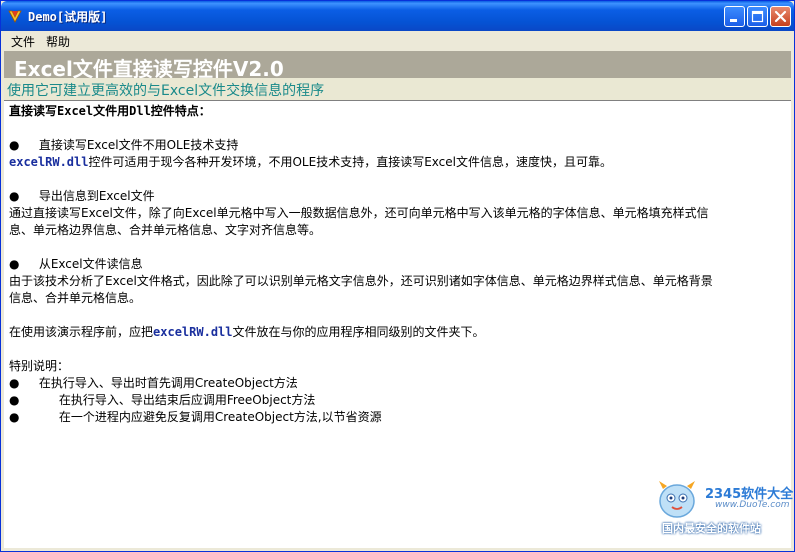 Image resolution: width=795 pixels, height=552 pixels. Describe the element at coordinates (39, 366) in the screenshot. I see `notes-title: 特别说明：` at that location.